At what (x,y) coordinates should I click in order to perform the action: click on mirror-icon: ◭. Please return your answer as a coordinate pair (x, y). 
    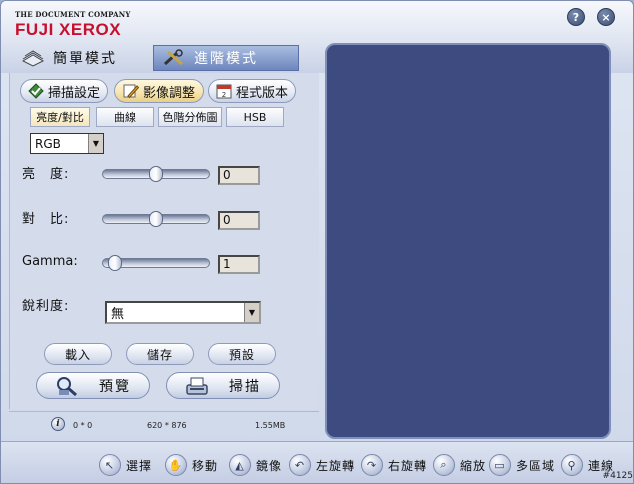
    Looking at the image, I should click on (240, 465).